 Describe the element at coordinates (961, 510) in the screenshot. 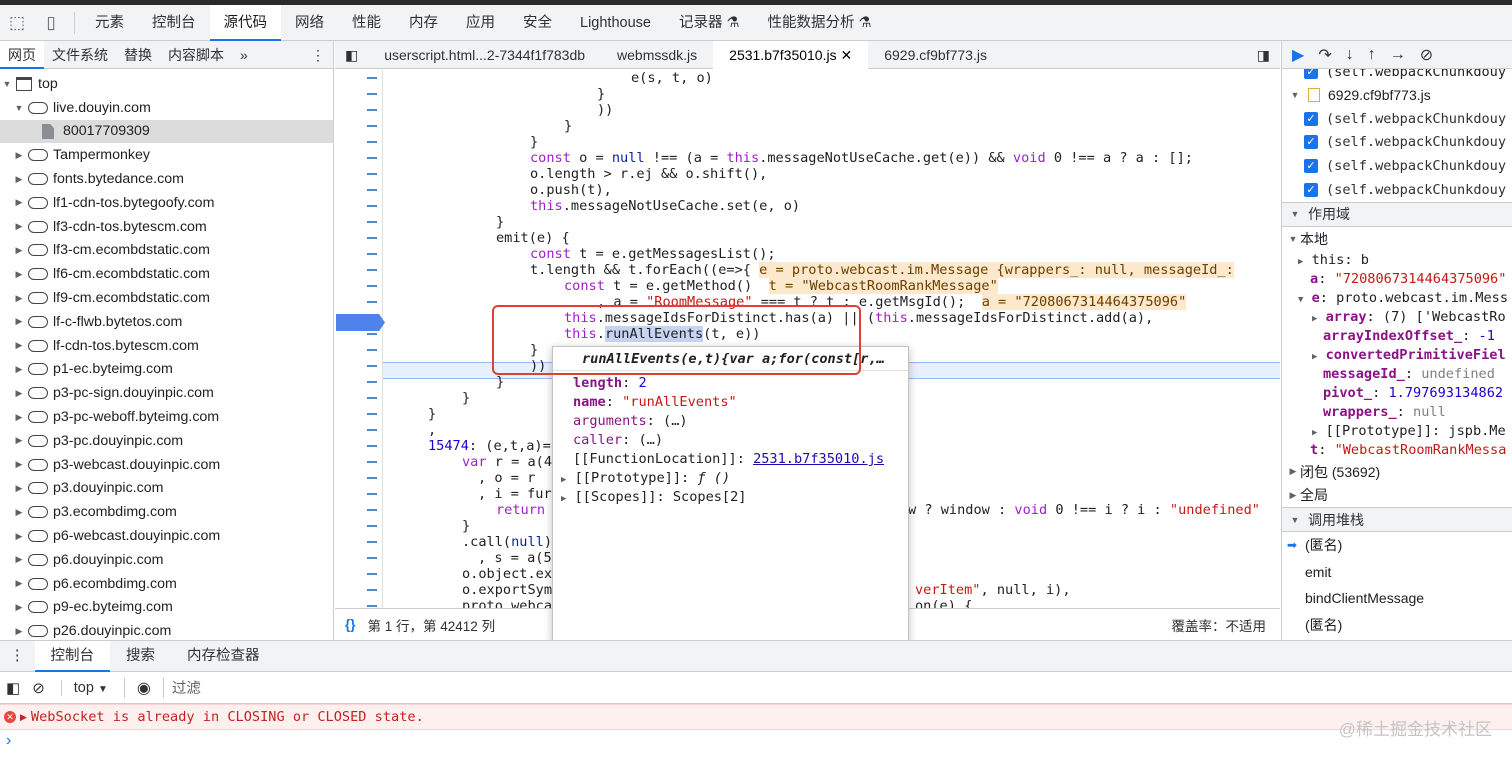

I see `code-text: w ? window :` at that location.